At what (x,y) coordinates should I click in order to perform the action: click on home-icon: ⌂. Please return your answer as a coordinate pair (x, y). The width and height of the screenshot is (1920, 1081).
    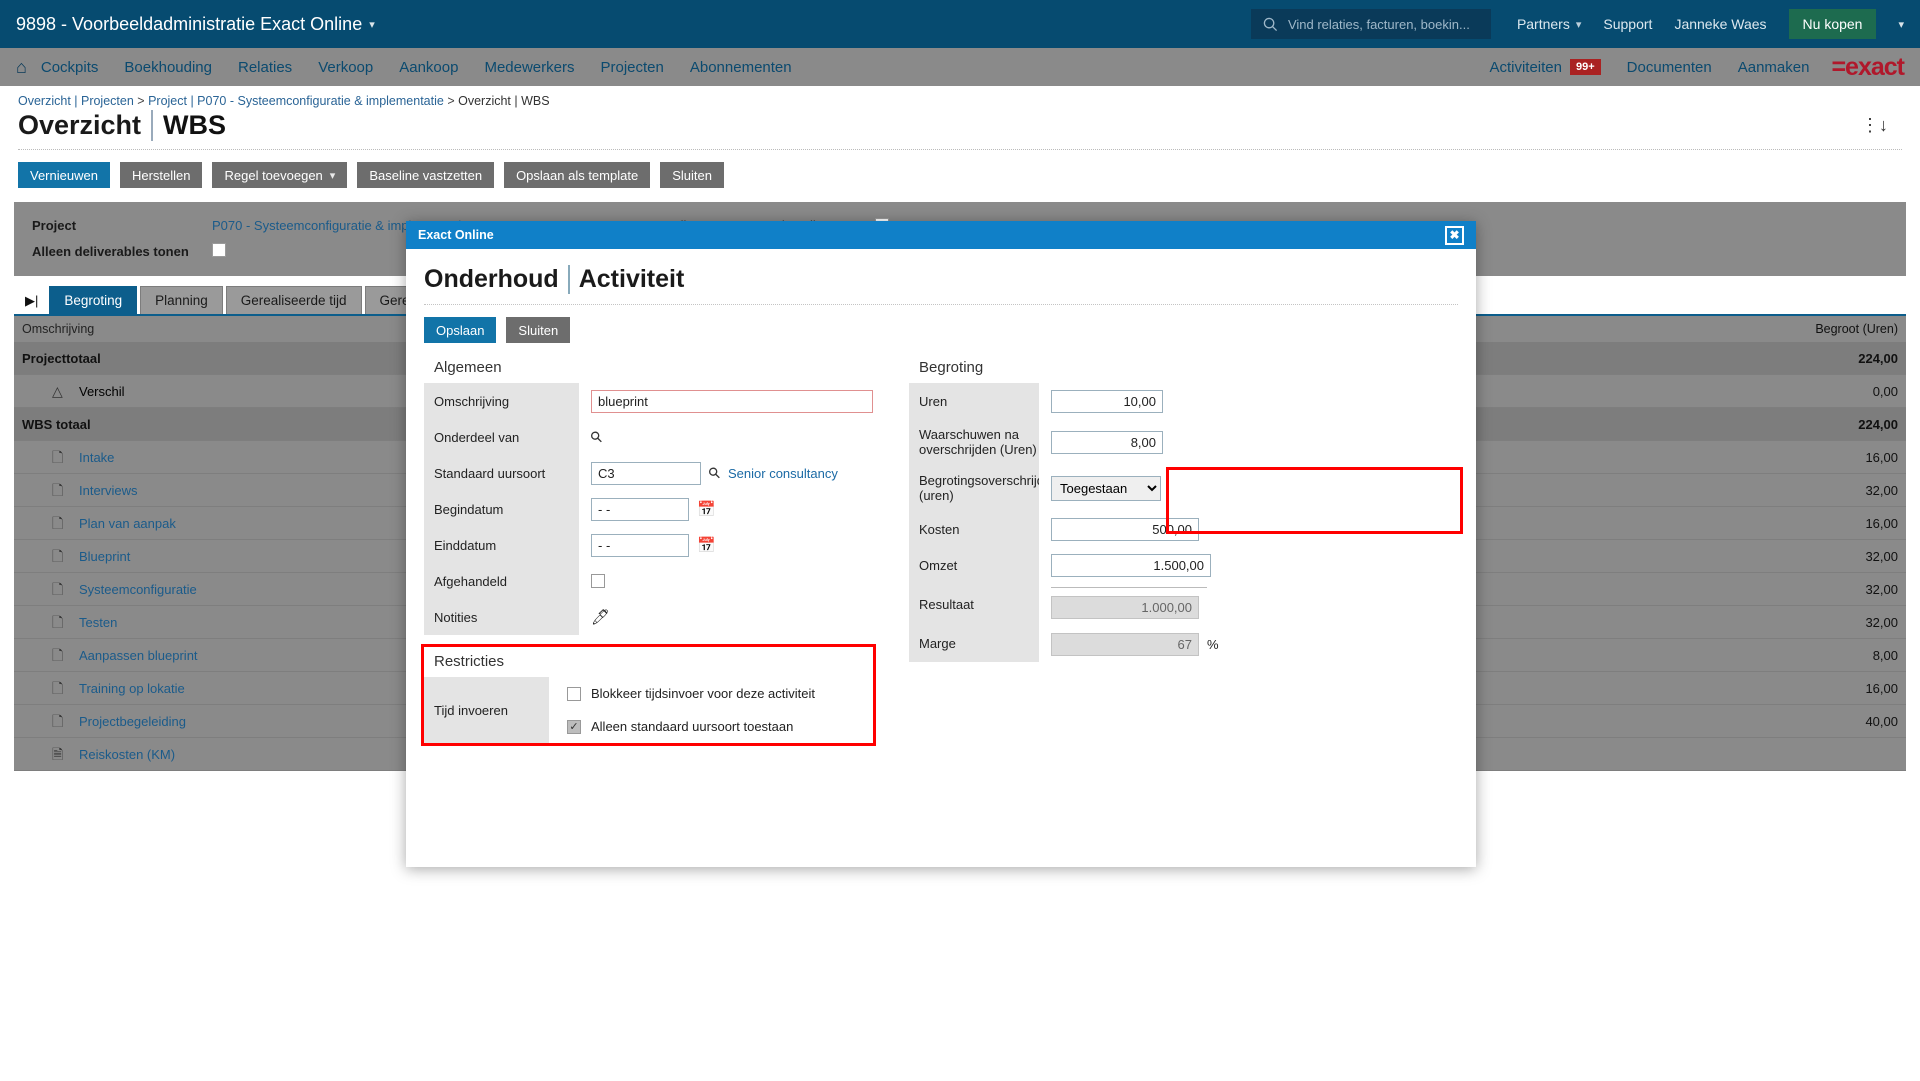
    Looking at the image, I should click on (21, 67).